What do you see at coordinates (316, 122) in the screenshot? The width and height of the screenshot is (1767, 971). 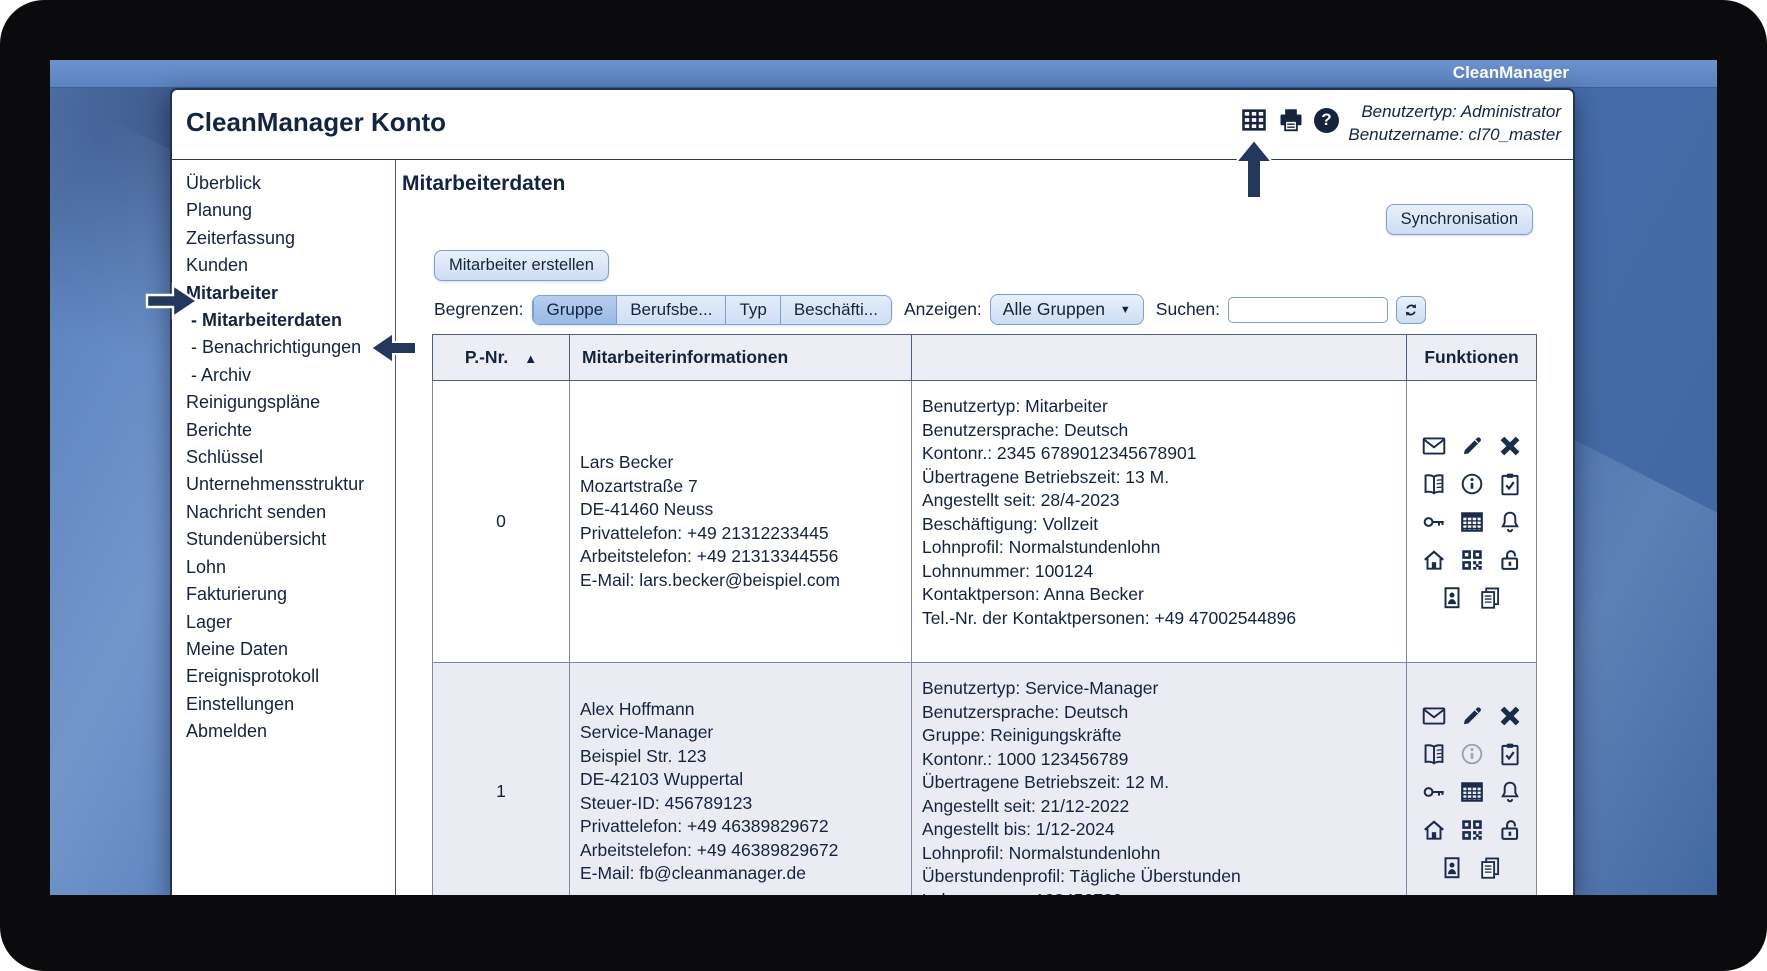 I see `page-title: CleanManager Konto` at bounding box center [316, 122].